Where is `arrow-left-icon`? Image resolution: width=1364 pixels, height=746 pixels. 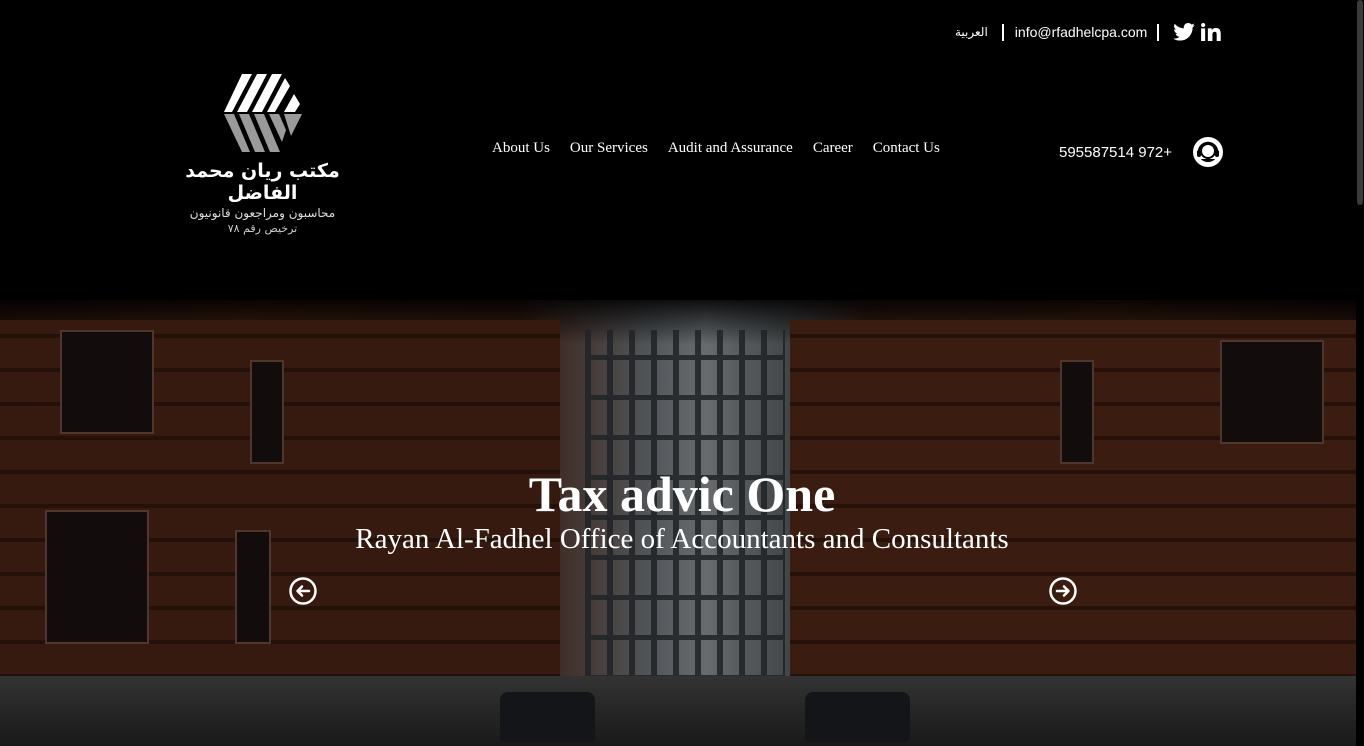
arrow-left-icon is located at coordinates (303, 591).